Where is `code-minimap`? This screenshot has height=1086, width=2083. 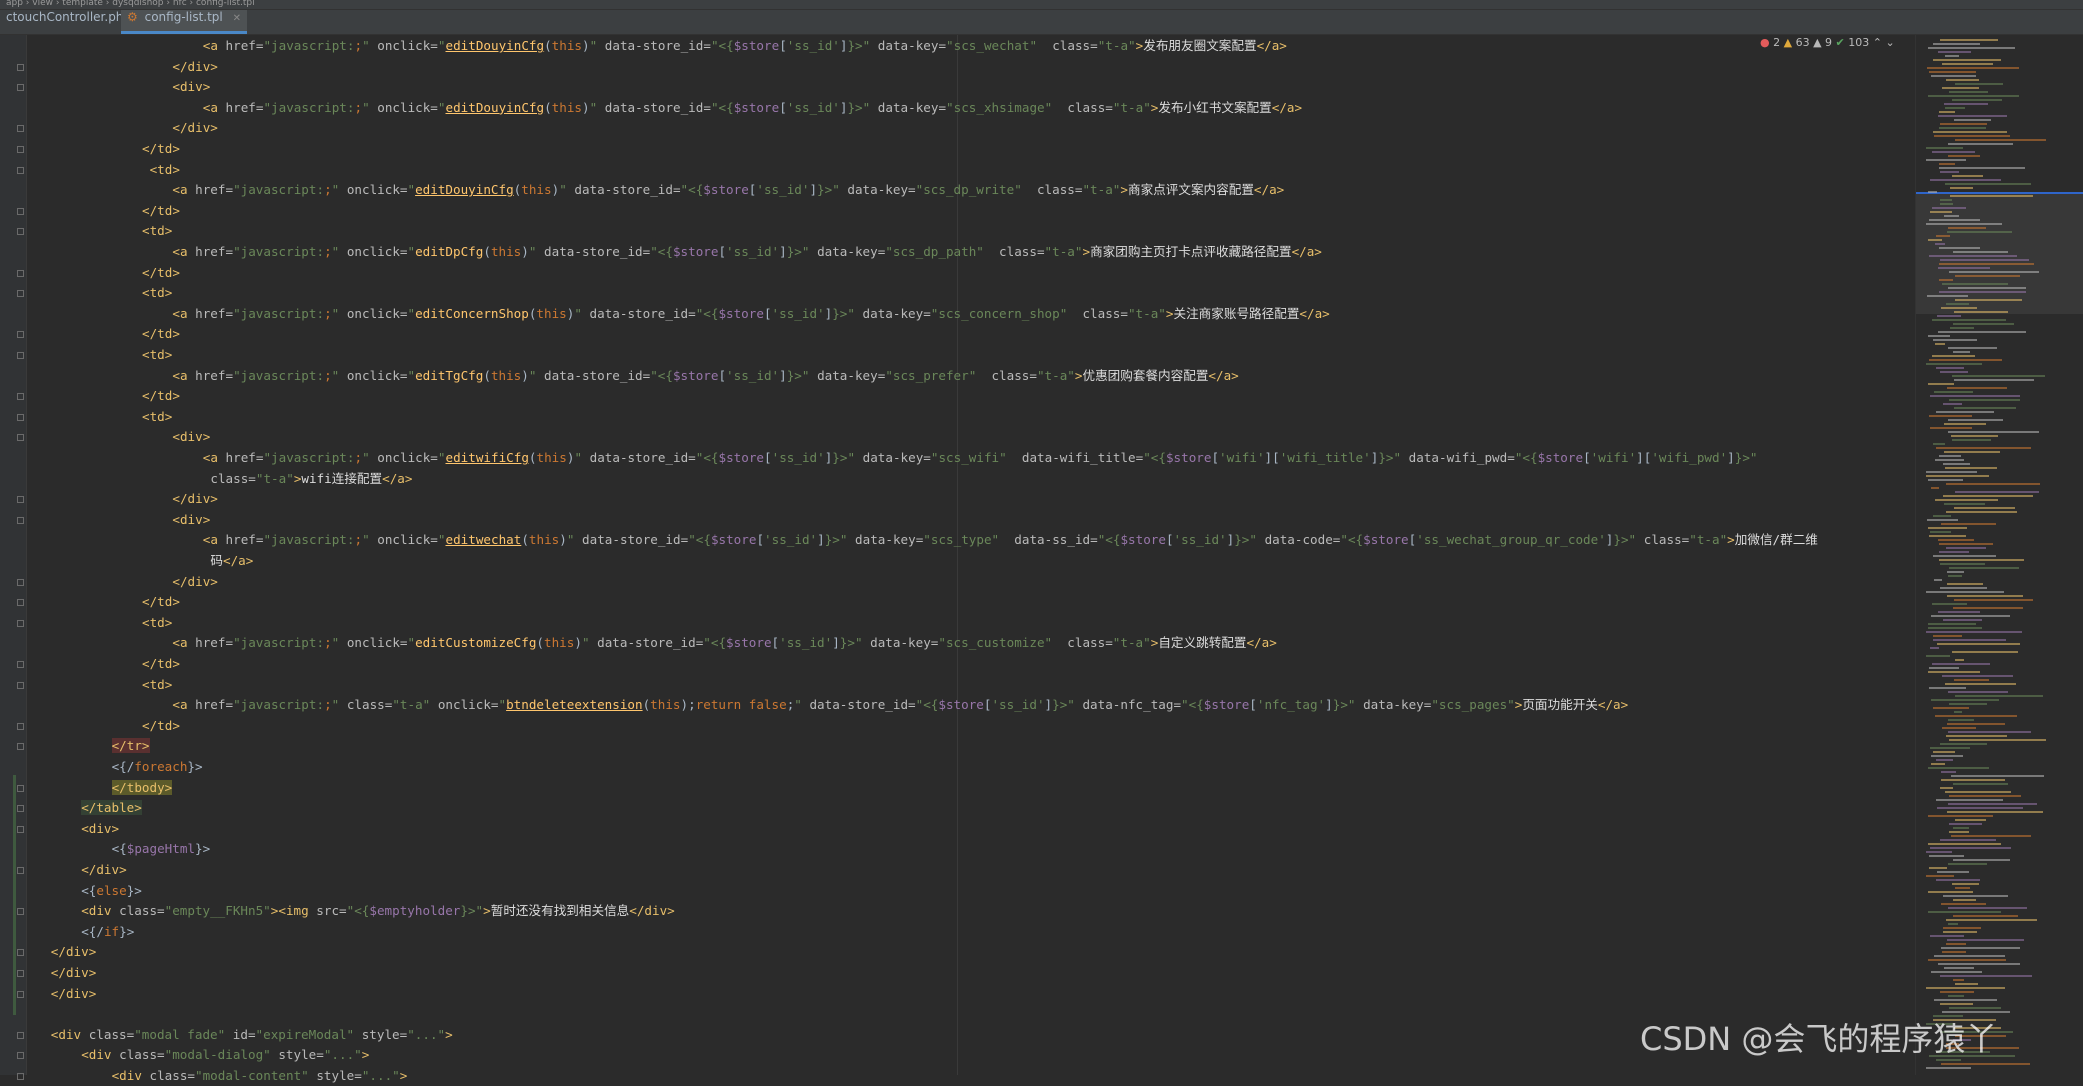
code-minimap is located at coordinates (1999, 555).